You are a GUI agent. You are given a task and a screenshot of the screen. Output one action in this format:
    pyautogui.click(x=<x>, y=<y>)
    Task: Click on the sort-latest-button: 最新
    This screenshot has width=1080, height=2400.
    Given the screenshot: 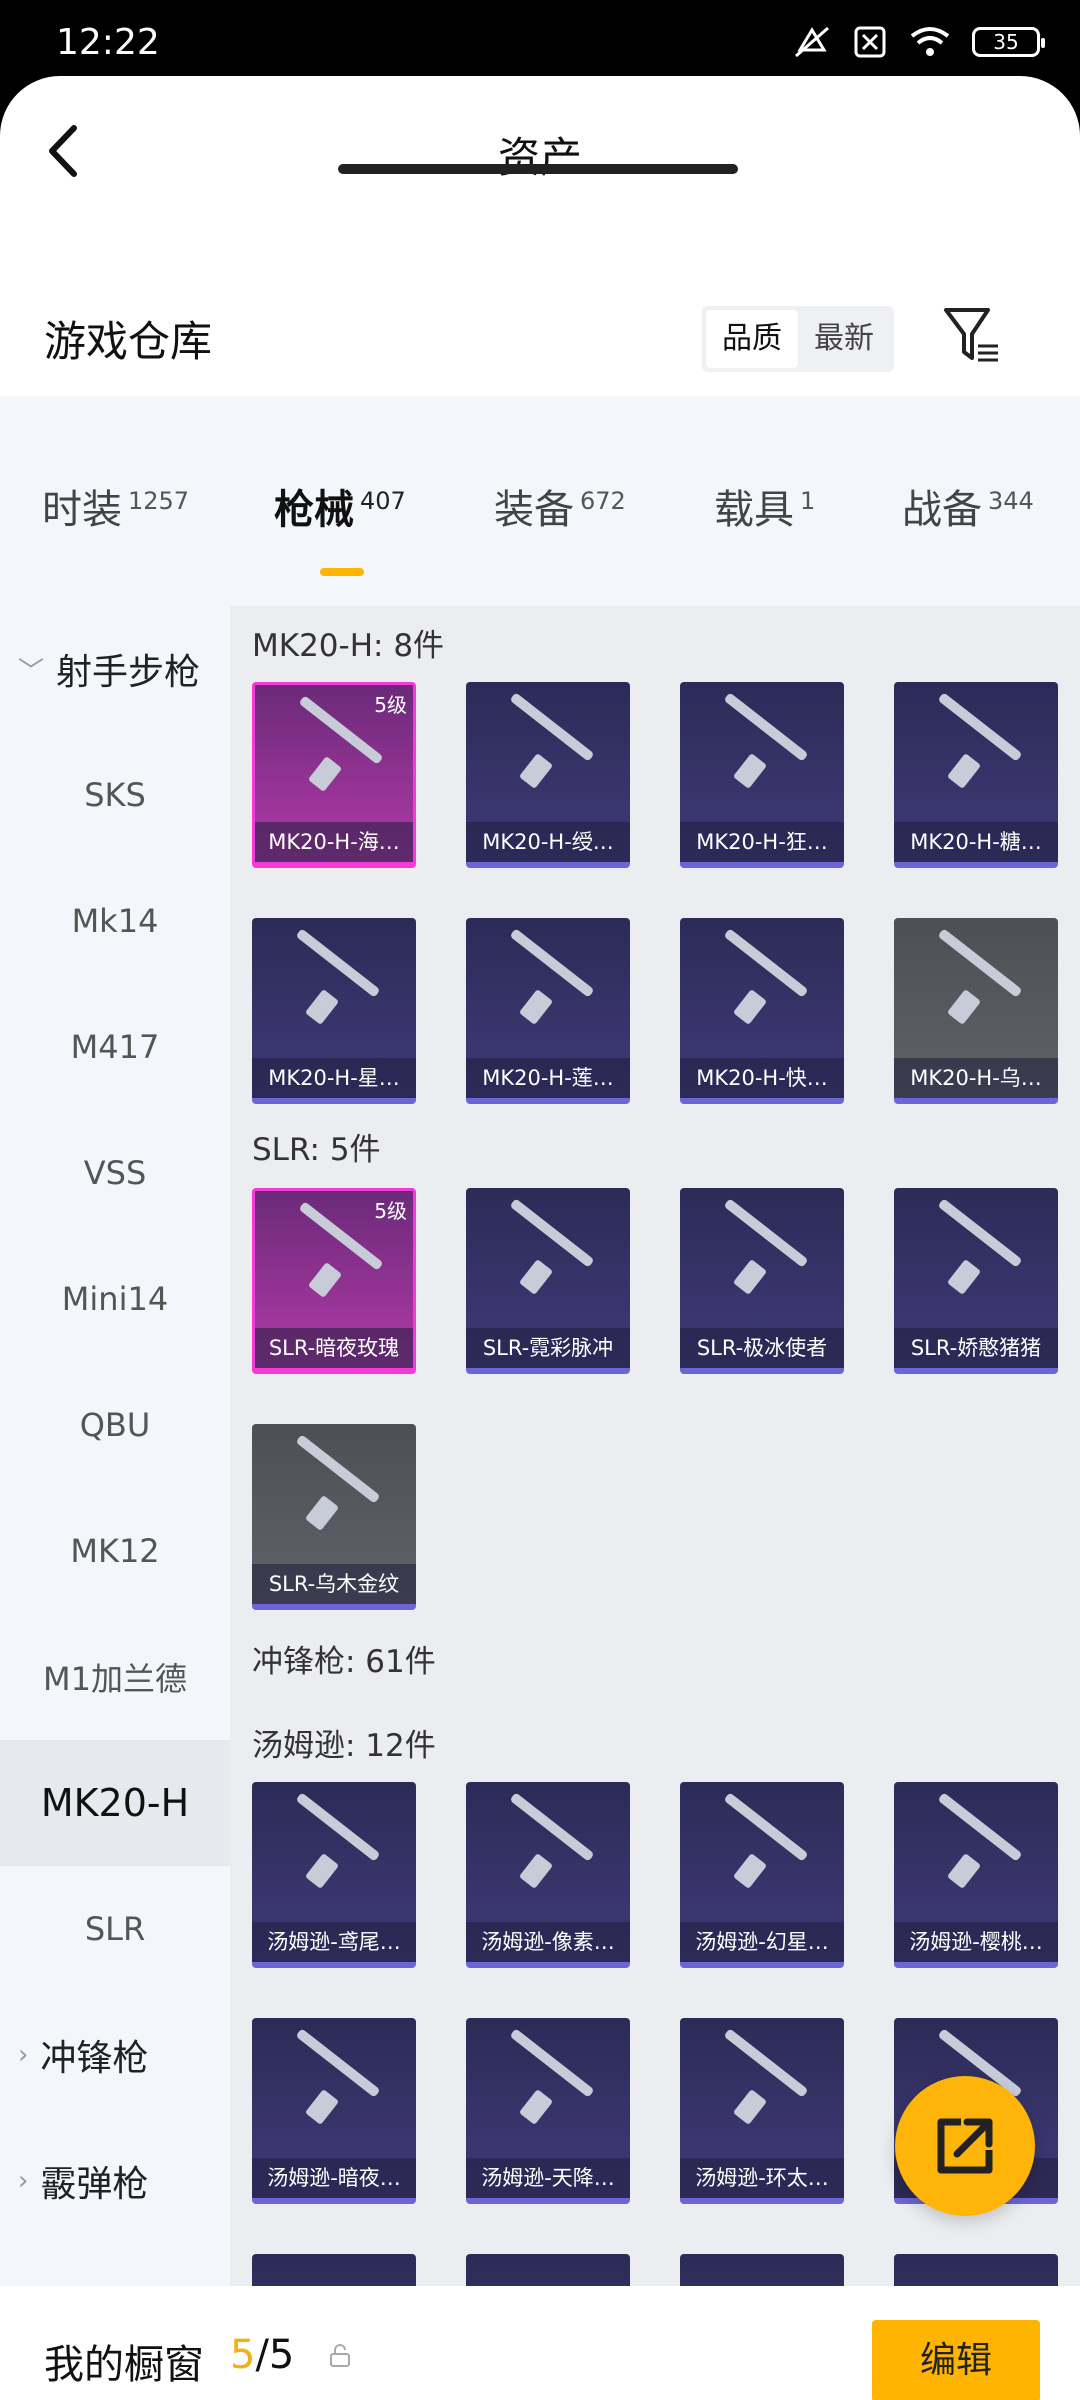 What is the action you would take?
    pyautogui.click(x=844, y=339)
    